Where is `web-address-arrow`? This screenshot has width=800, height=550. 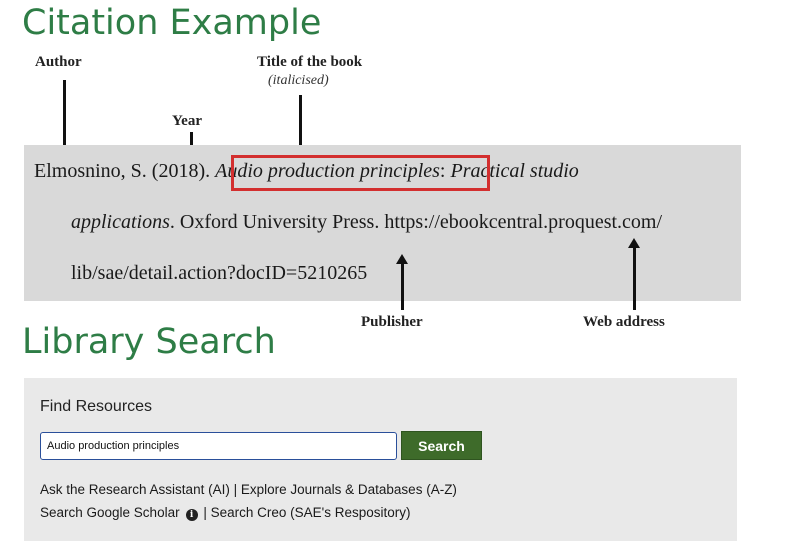 web-address-arrow is located at coordinates (634, 274).